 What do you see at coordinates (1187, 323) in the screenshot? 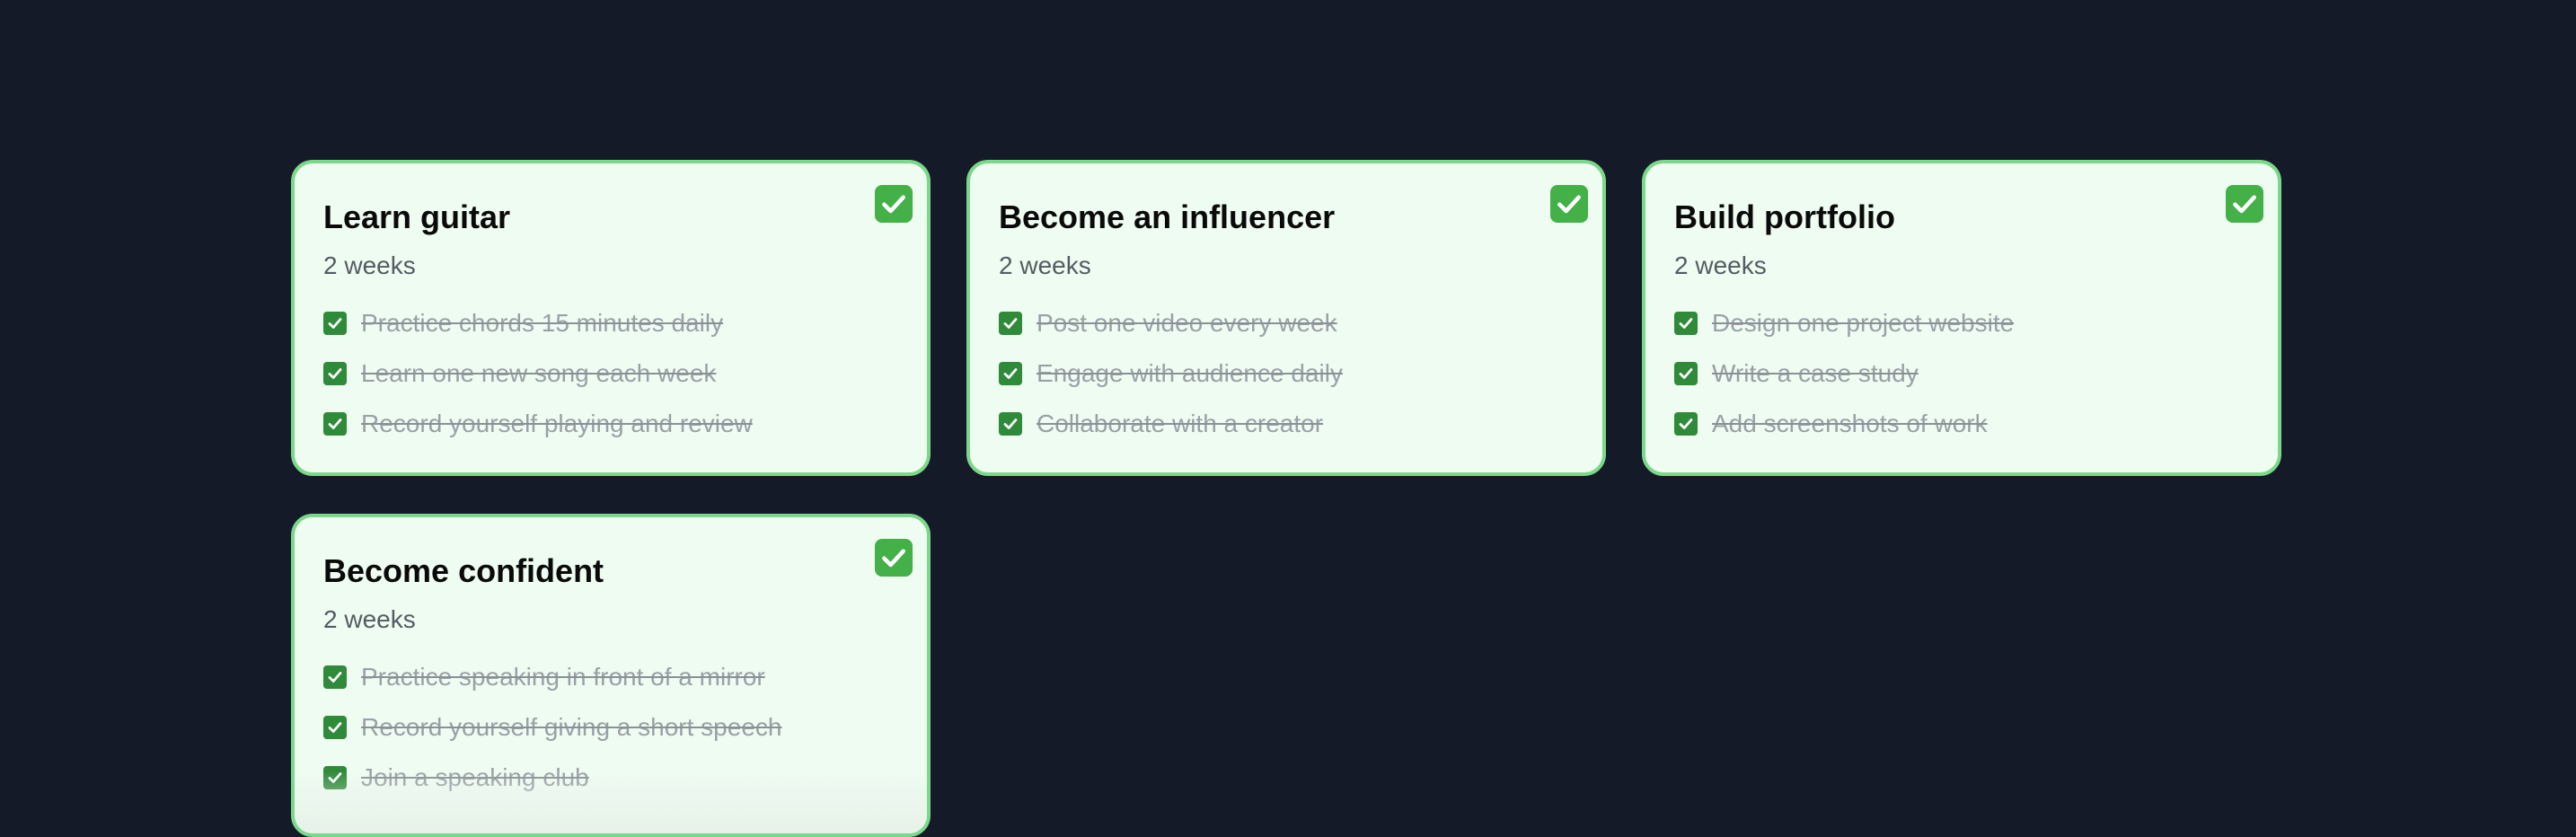
I see `task-label: Post one video every week` at bounding box center [1187, 323].